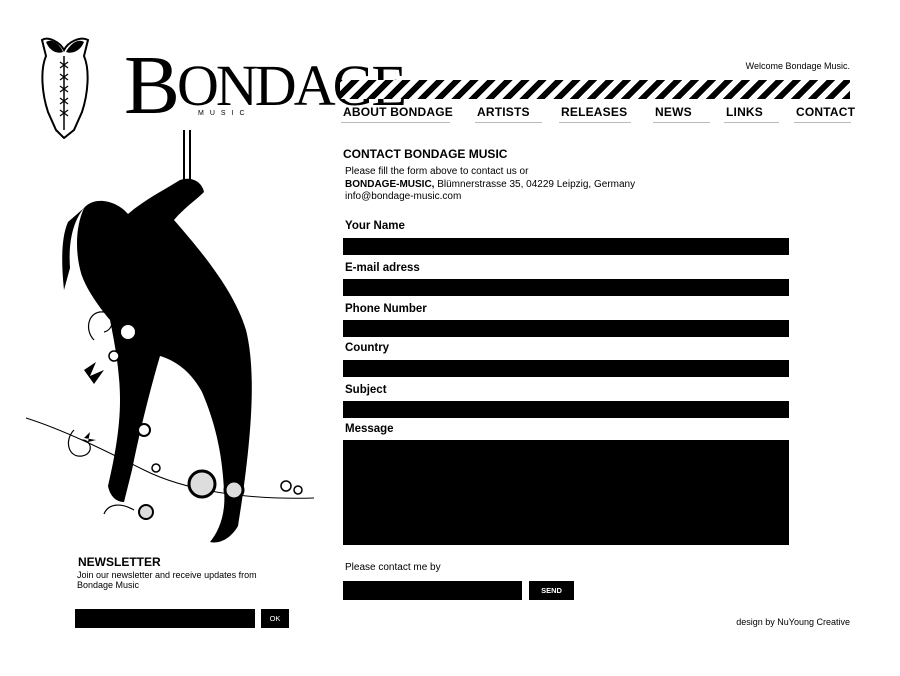  Describe the element at coordinates (566, 246) in the screenshot. I see `name-field` at that location.